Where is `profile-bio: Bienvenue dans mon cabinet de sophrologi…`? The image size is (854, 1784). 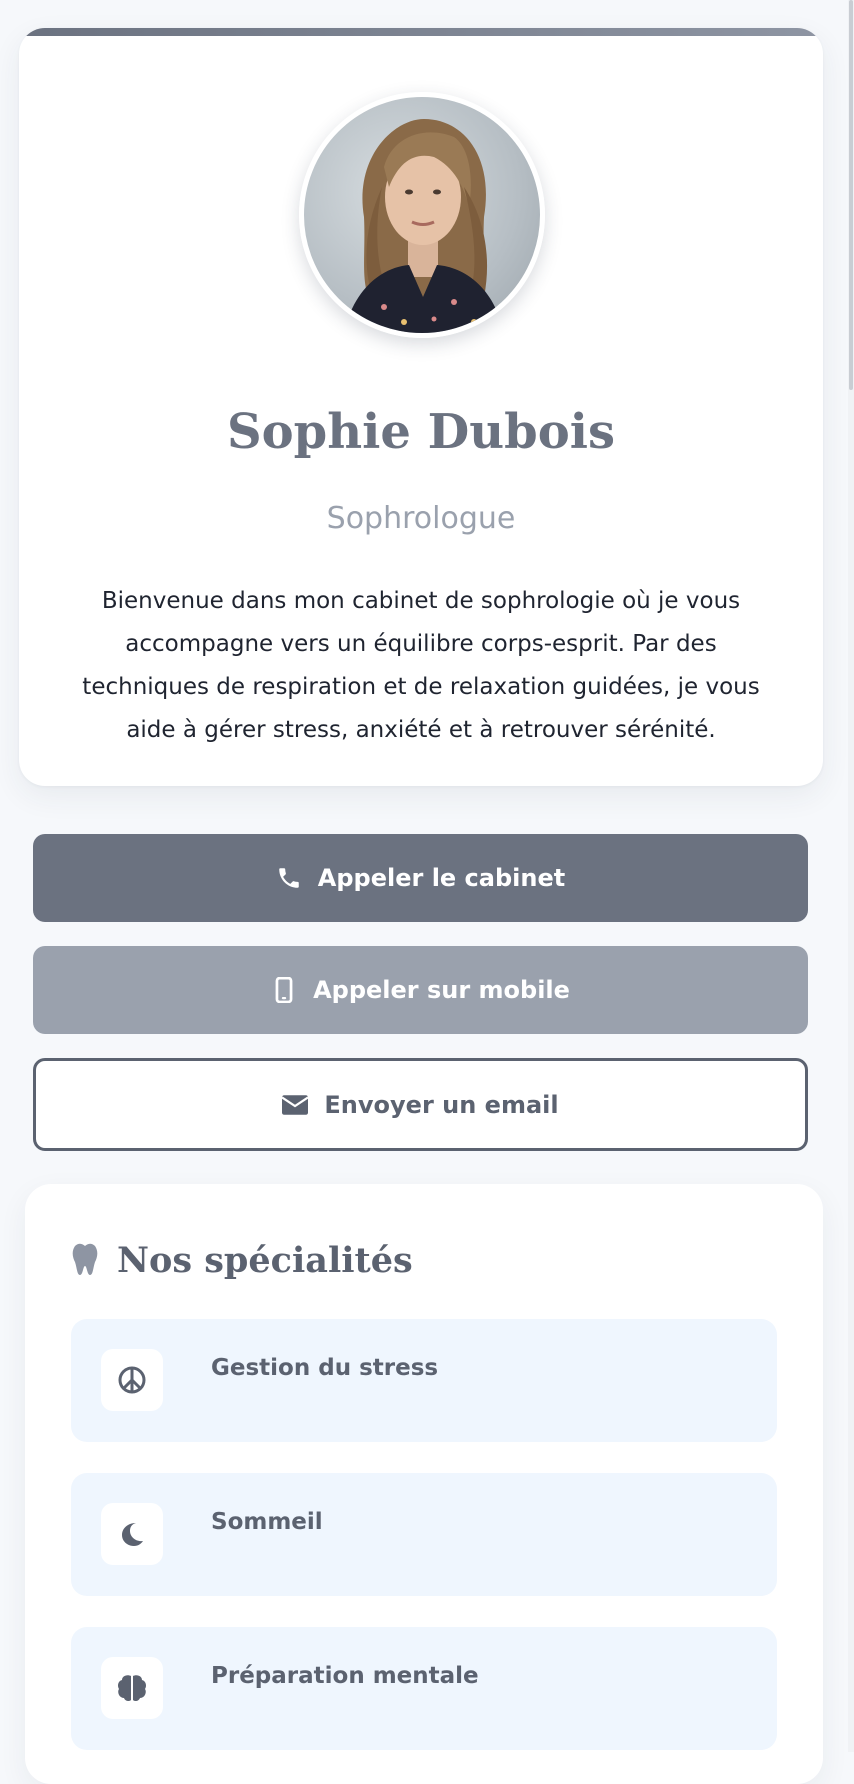 profile-bio: Bienvenue dans mon cabinet de sophrologi… is located at coordinates (421, 665).